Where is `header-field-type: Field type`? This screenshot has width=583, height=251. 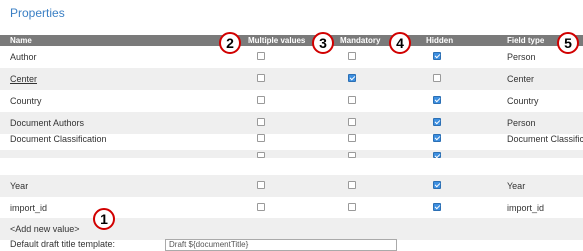 header-field-type: Field type is located at coordinates (526, 40).